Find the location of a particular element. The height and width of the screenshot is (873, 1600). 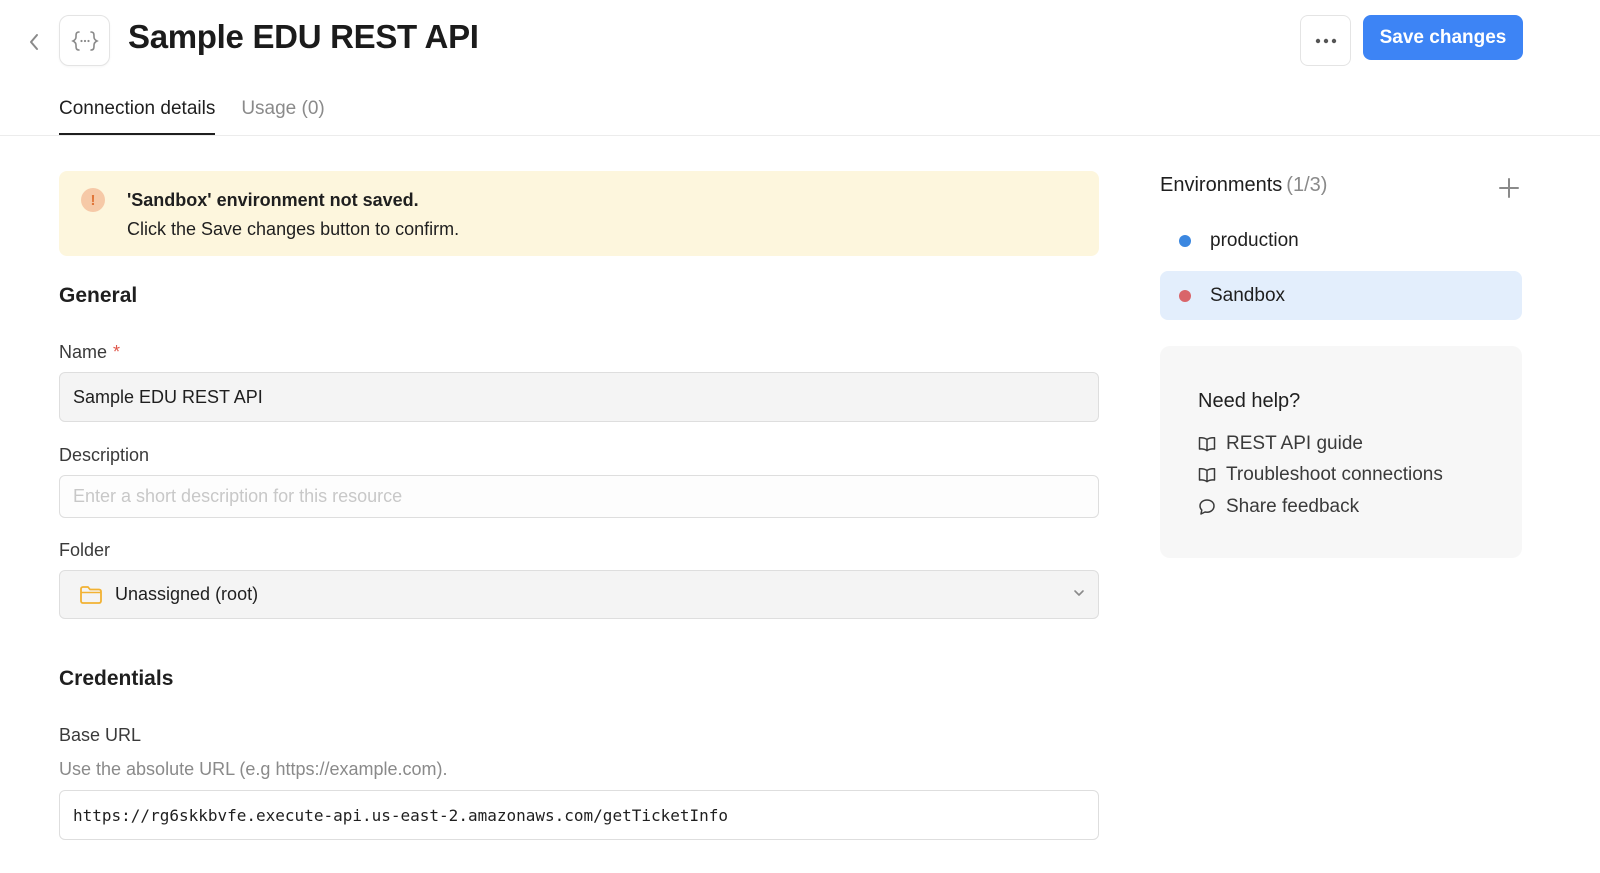

tab-usage: Usage (0) is located at coordinates (282, 115).